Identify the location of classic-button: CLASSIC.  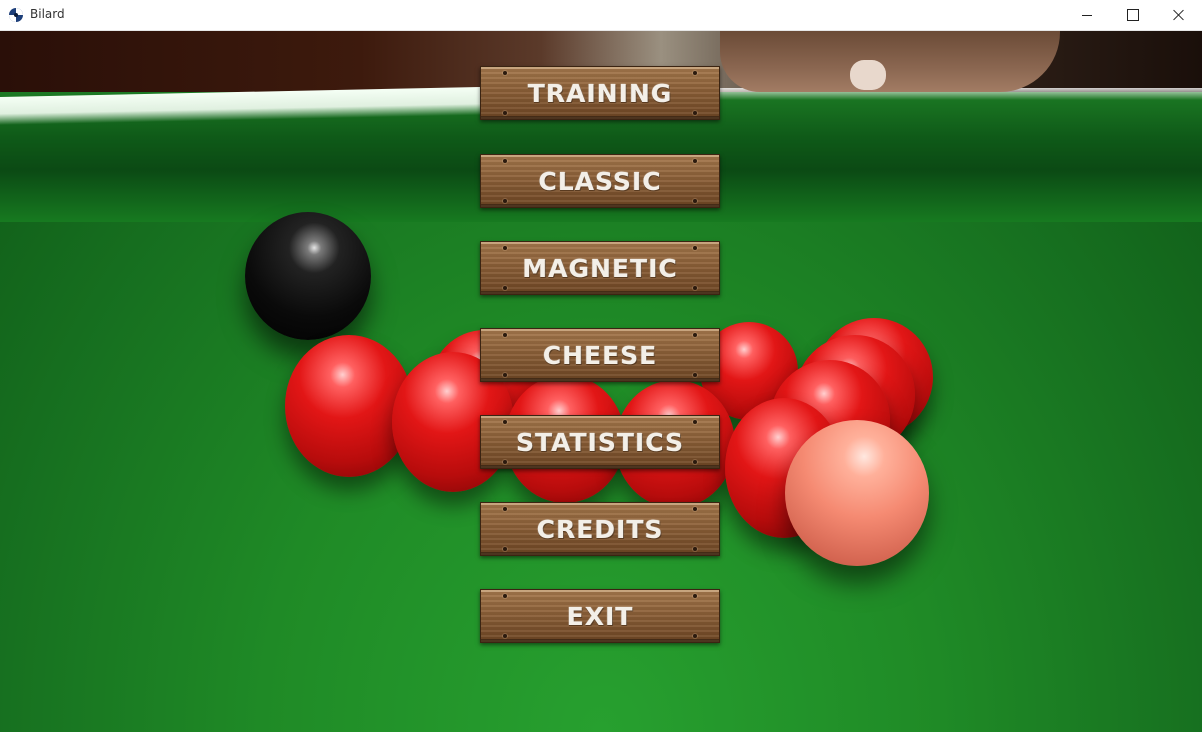
(600, 181).